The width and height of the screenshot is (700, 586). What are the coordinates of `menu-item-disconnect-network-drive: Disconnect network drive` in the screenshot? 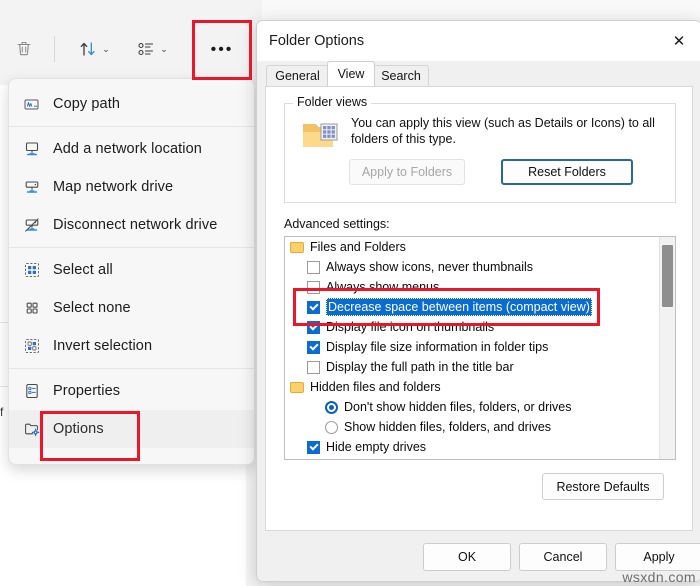 It's located at (131, 225).